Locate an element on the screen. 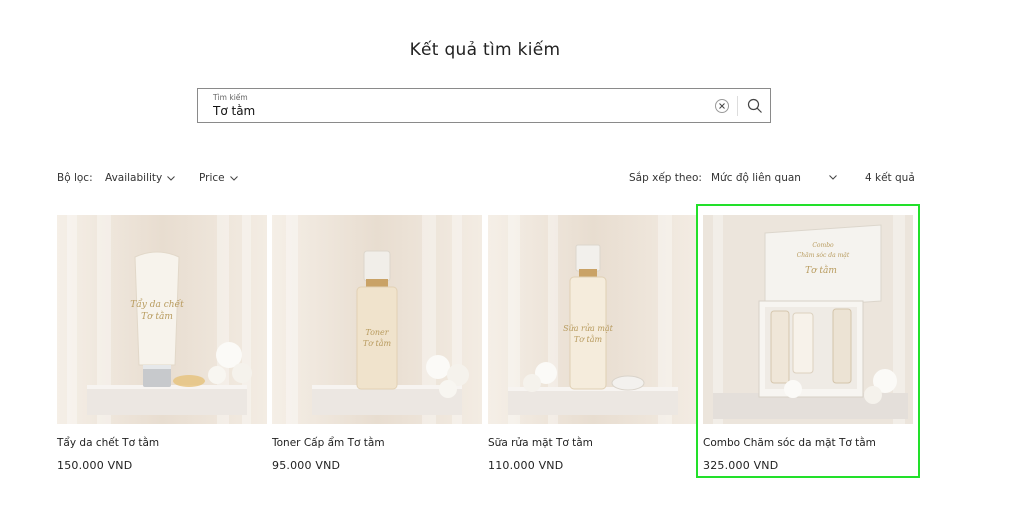 The image size is (1024, 509). clear-search-button is located at coordinates (722, 106).